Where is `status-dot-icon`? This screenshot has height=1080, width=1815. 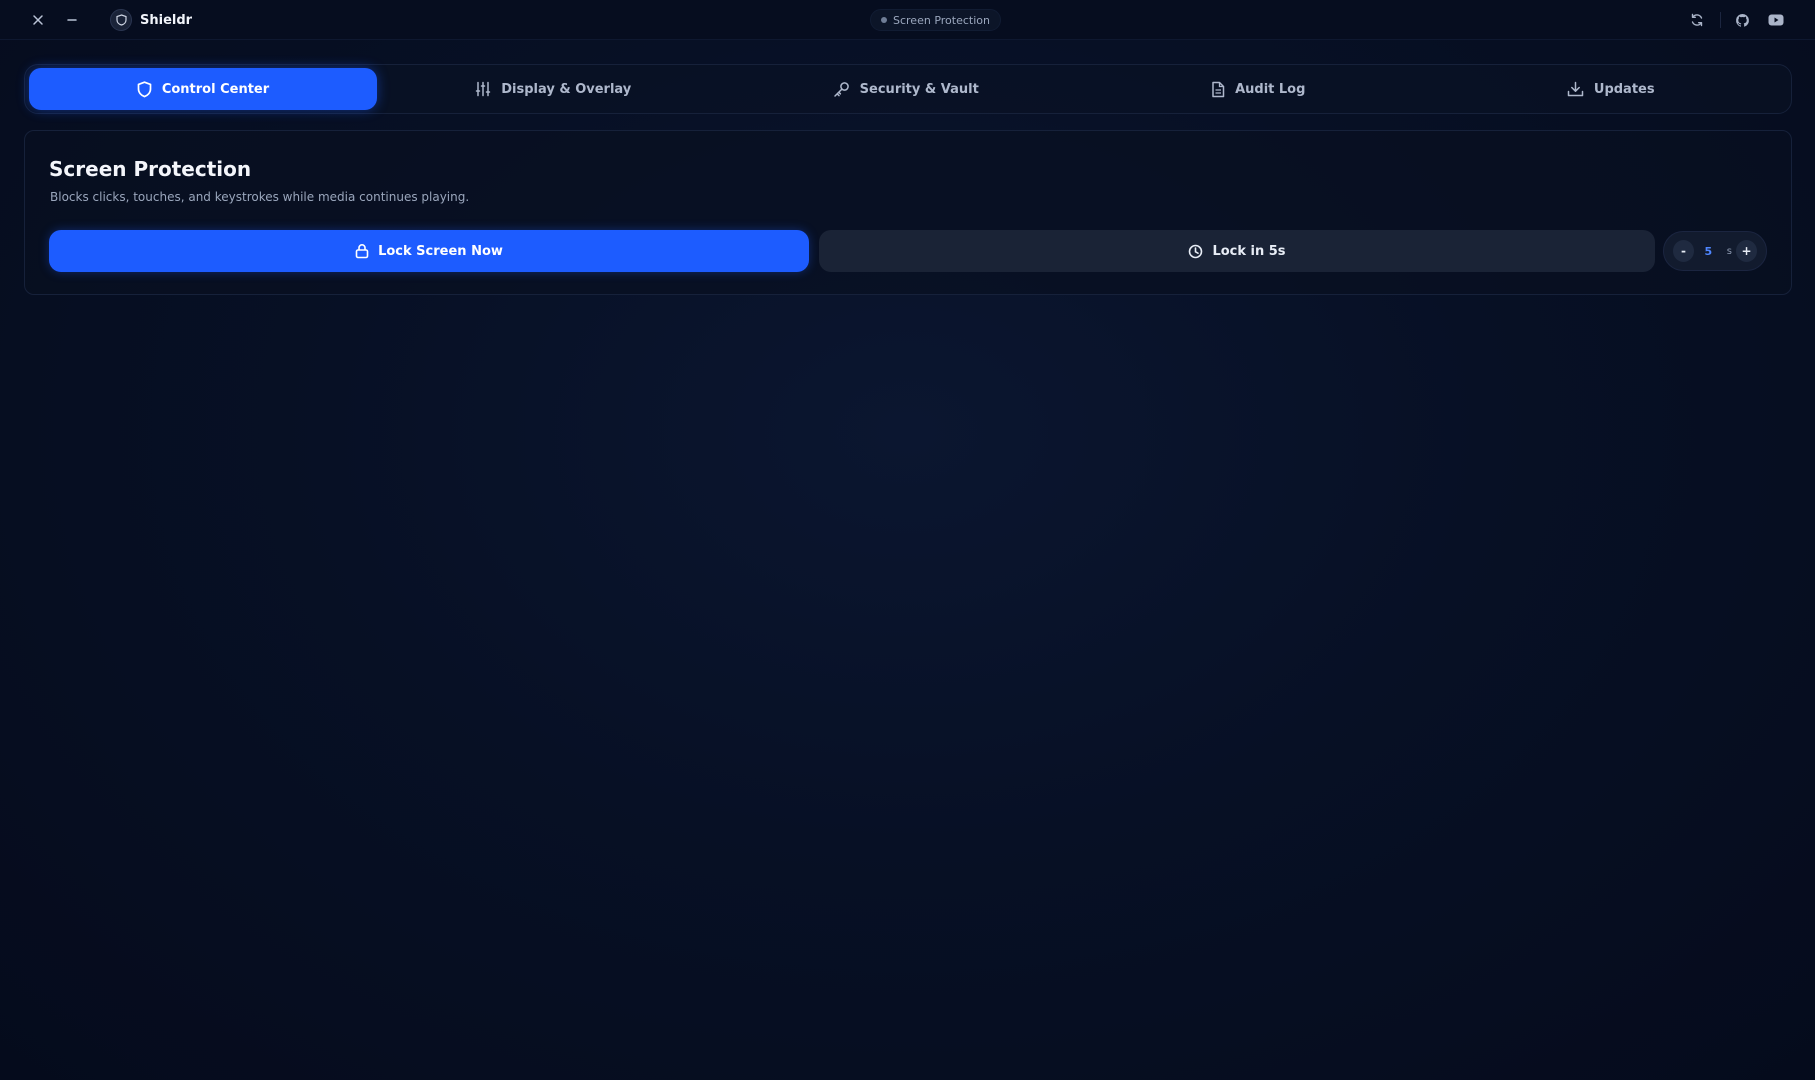
status-dot-icon is located at coordinates (884, 20).